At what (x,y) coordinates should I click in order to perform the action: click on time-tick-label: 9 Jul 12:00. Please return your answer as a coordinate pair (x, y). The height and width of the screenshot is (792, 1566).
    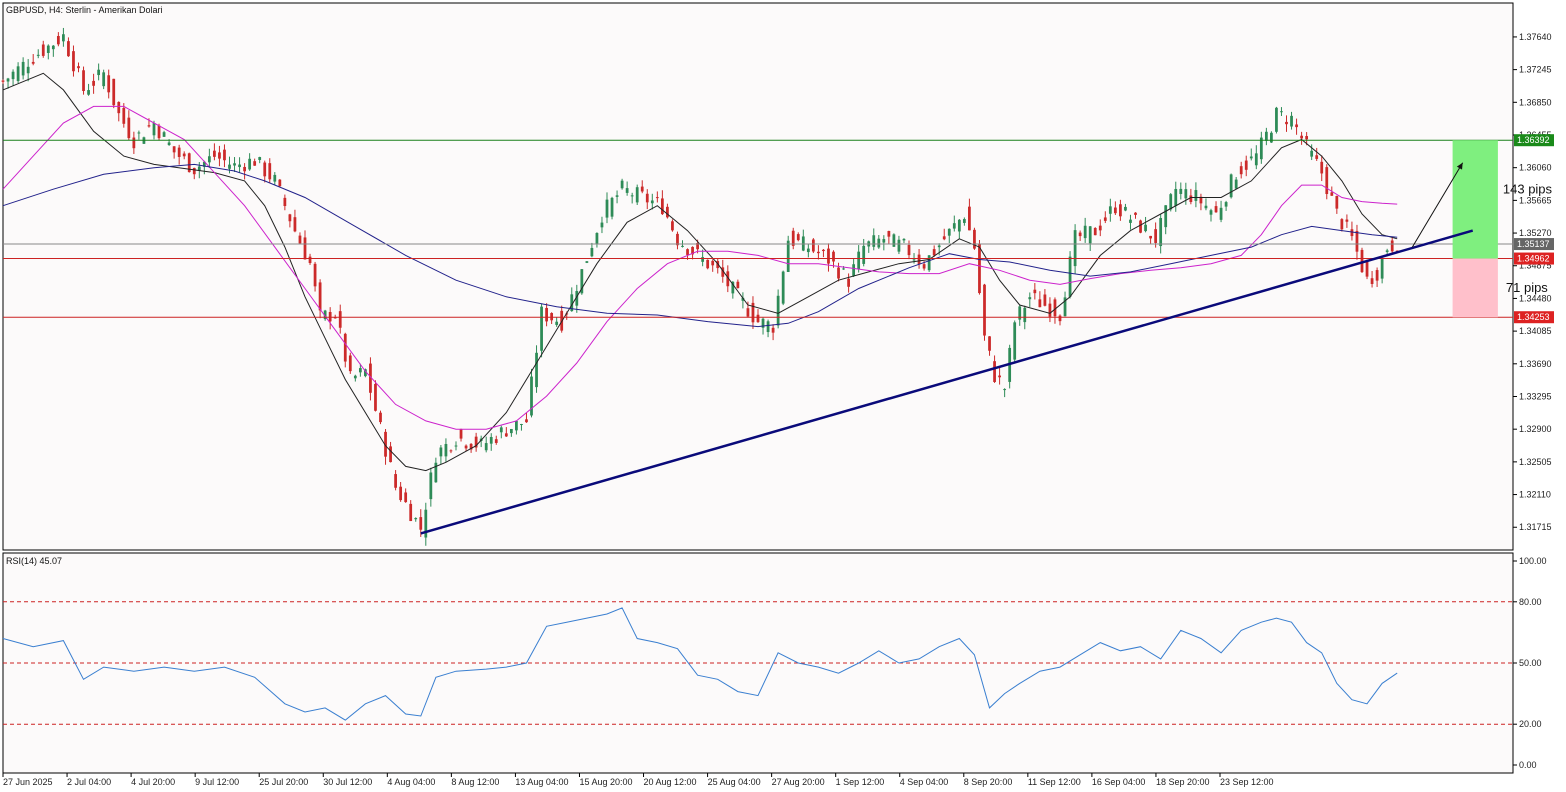
    Looking at the image, I should click on (217, 782).